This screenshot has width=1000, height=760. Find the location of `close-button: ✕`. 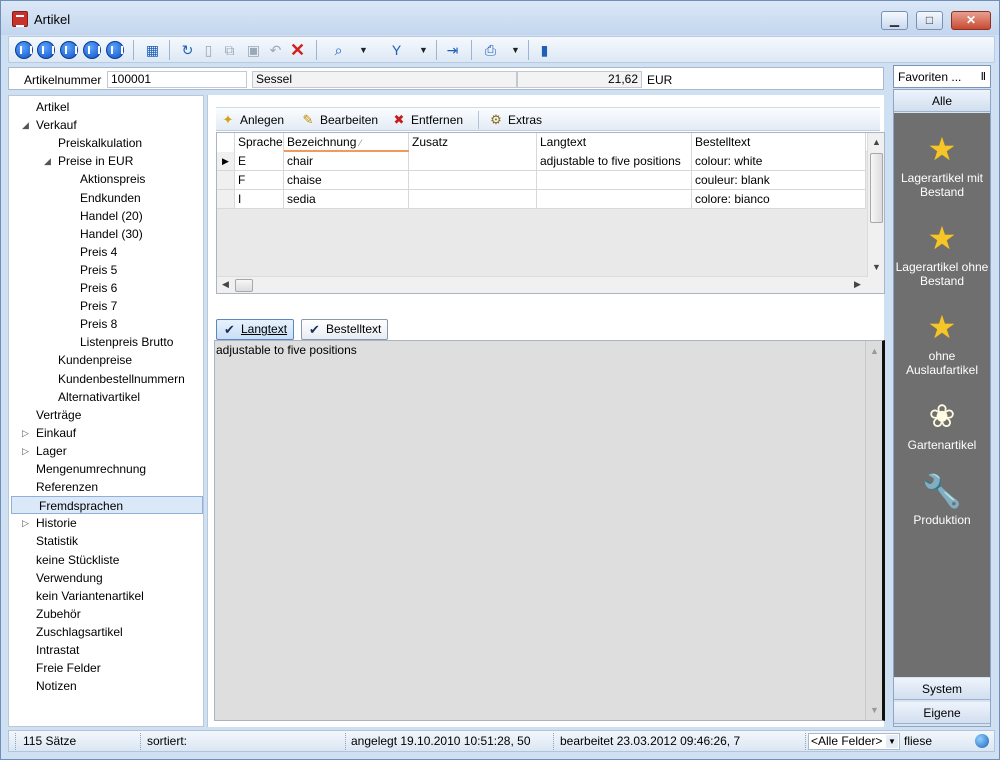

close-button: ✕ is located at coordinates (971, 20).